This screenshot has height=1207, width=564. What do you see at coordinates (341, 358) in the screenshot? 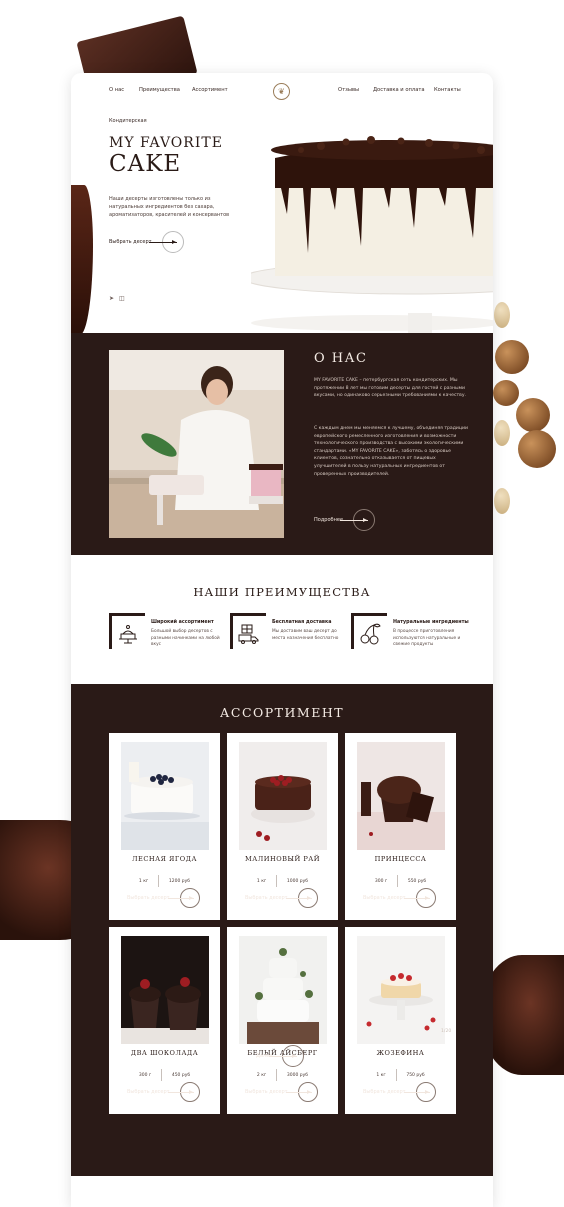
I see `about-title: О НАС` at bounding box center [341, 358].